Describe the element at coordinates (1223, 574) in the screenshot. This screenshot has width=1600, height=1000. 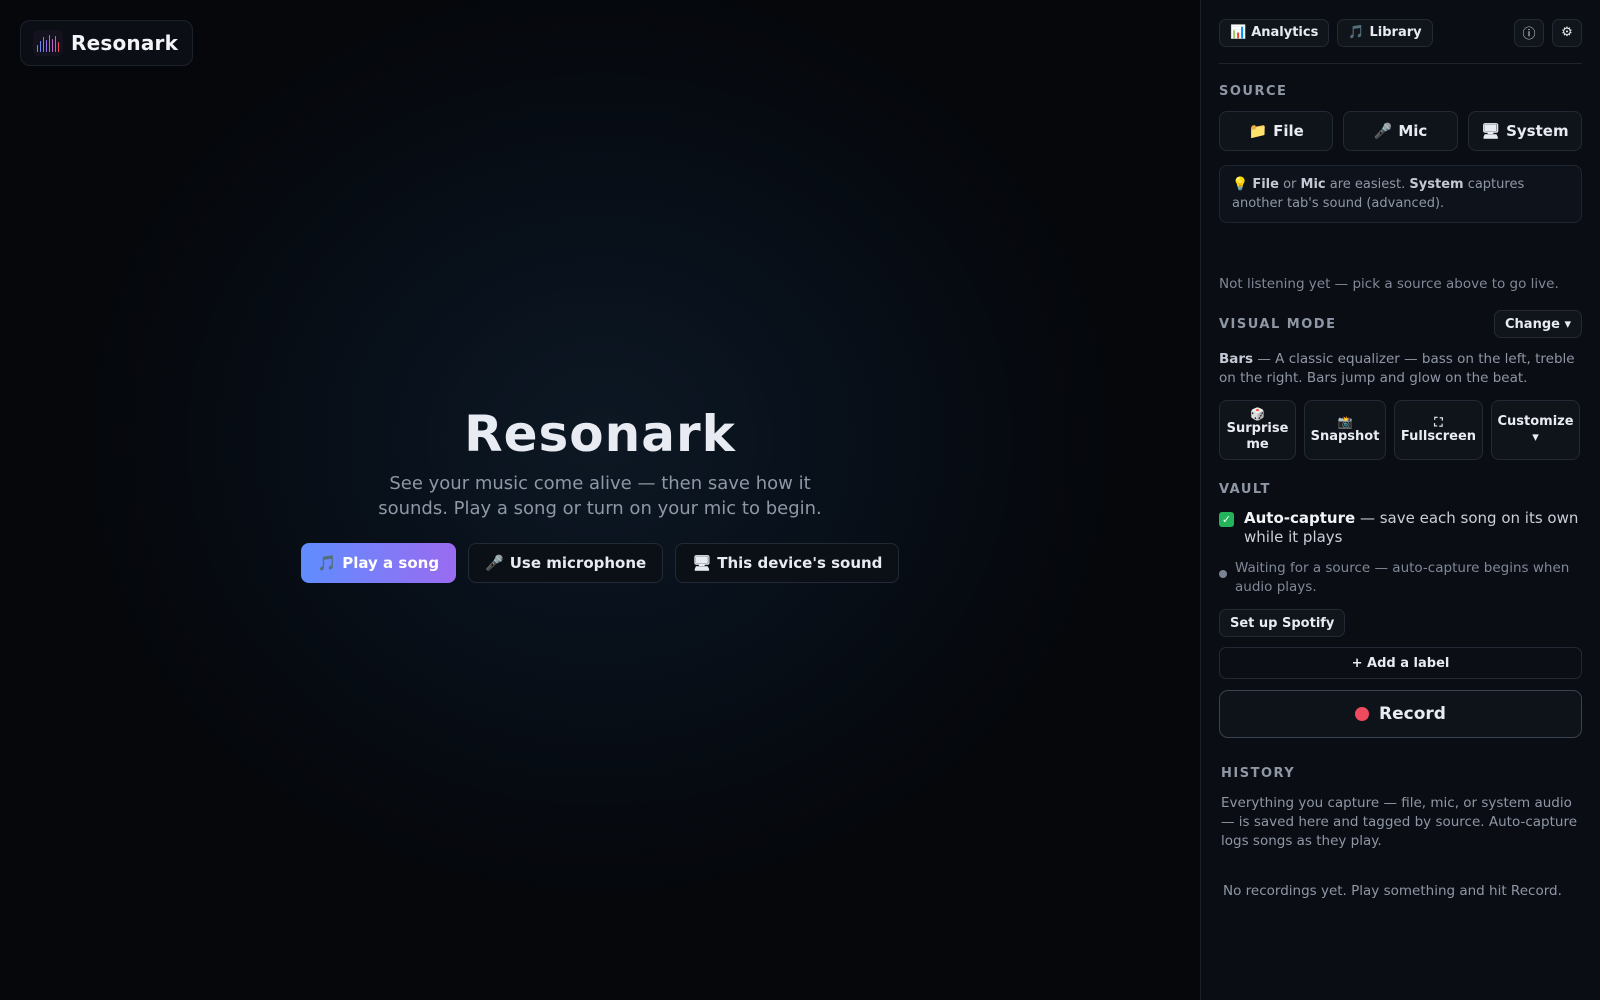
I see `status-dot` at that location.